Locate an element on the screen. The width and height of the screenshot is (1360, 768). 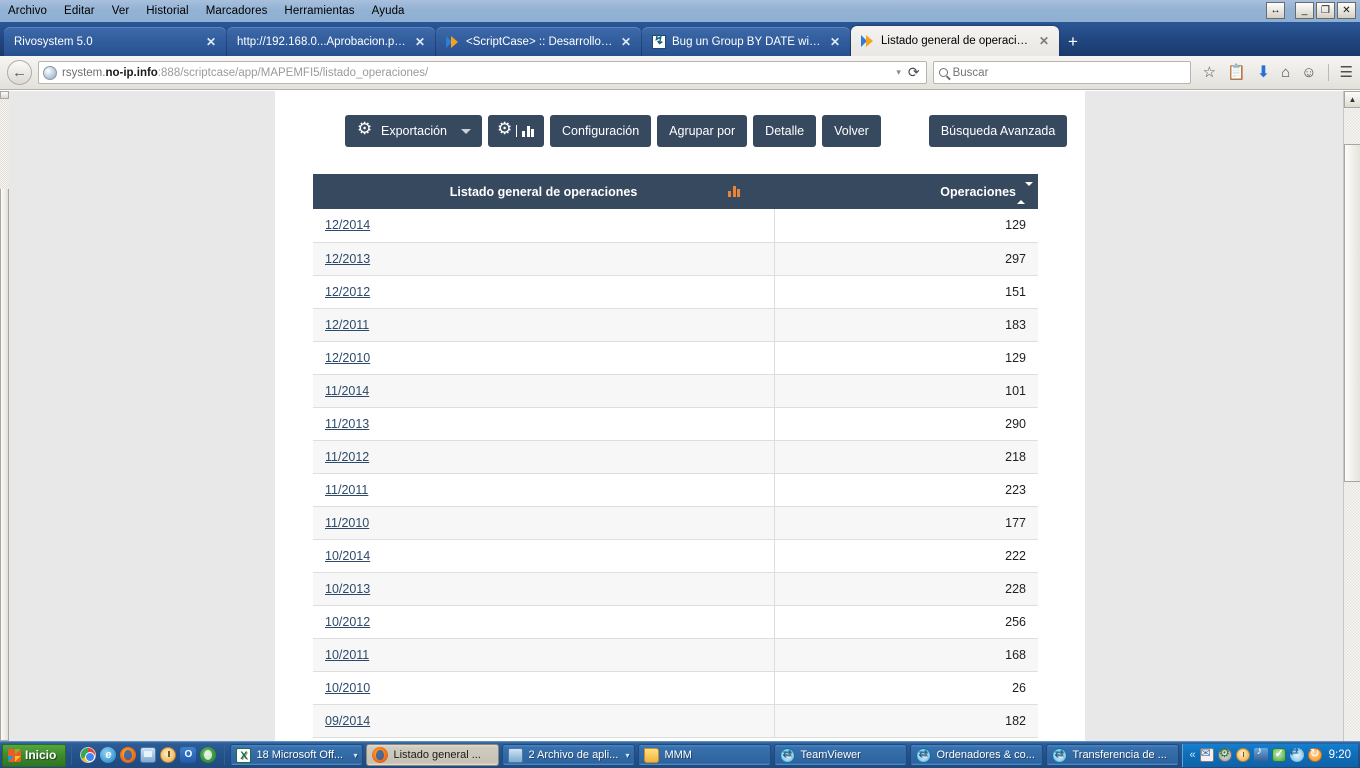
chart-settings-button is located at coordinates (516, 131).